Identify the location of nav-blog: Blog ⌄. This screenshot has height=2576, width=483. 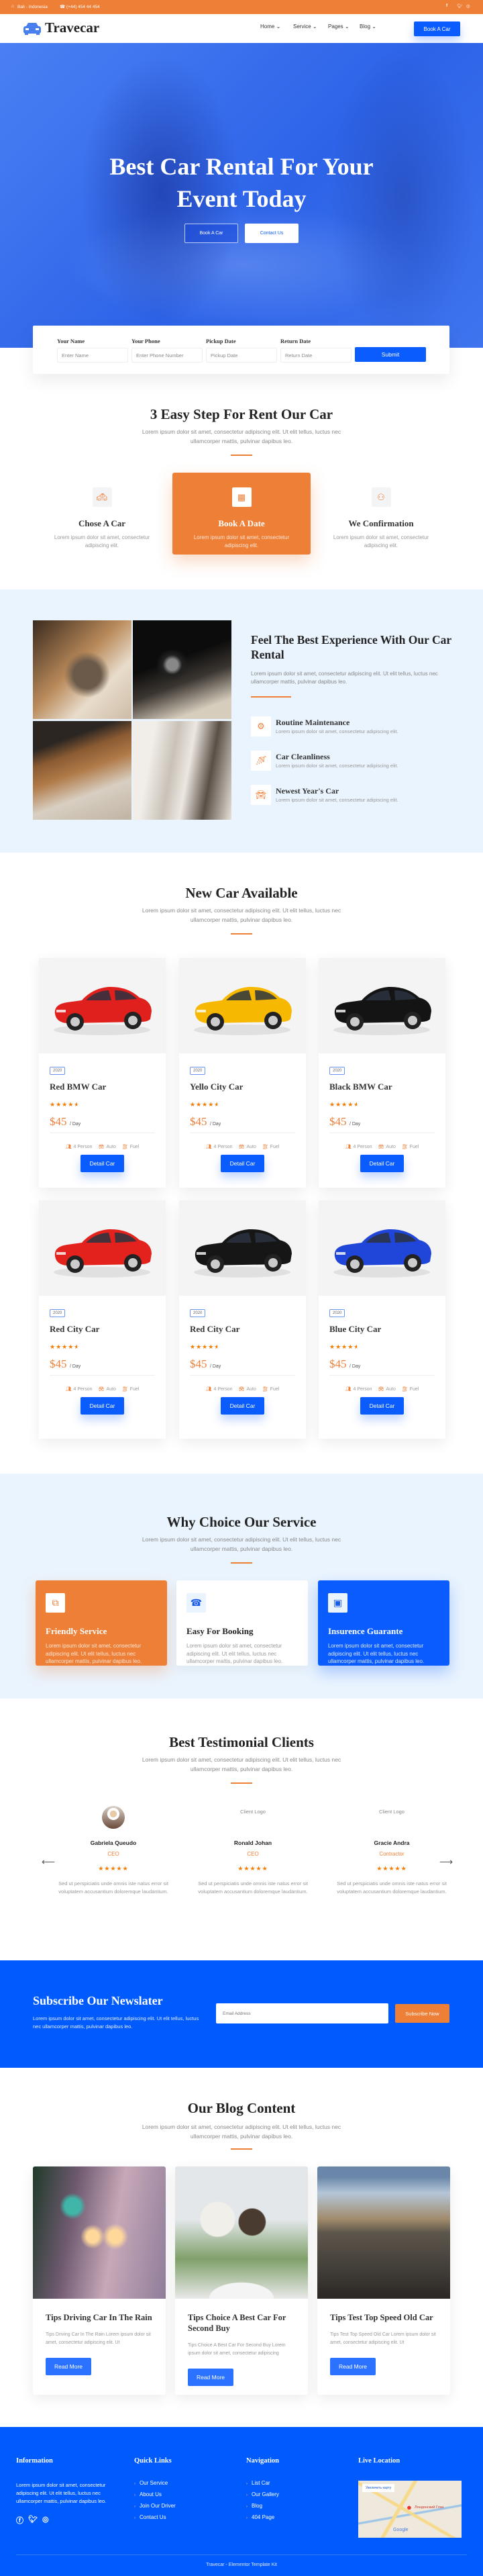
(368, 26).